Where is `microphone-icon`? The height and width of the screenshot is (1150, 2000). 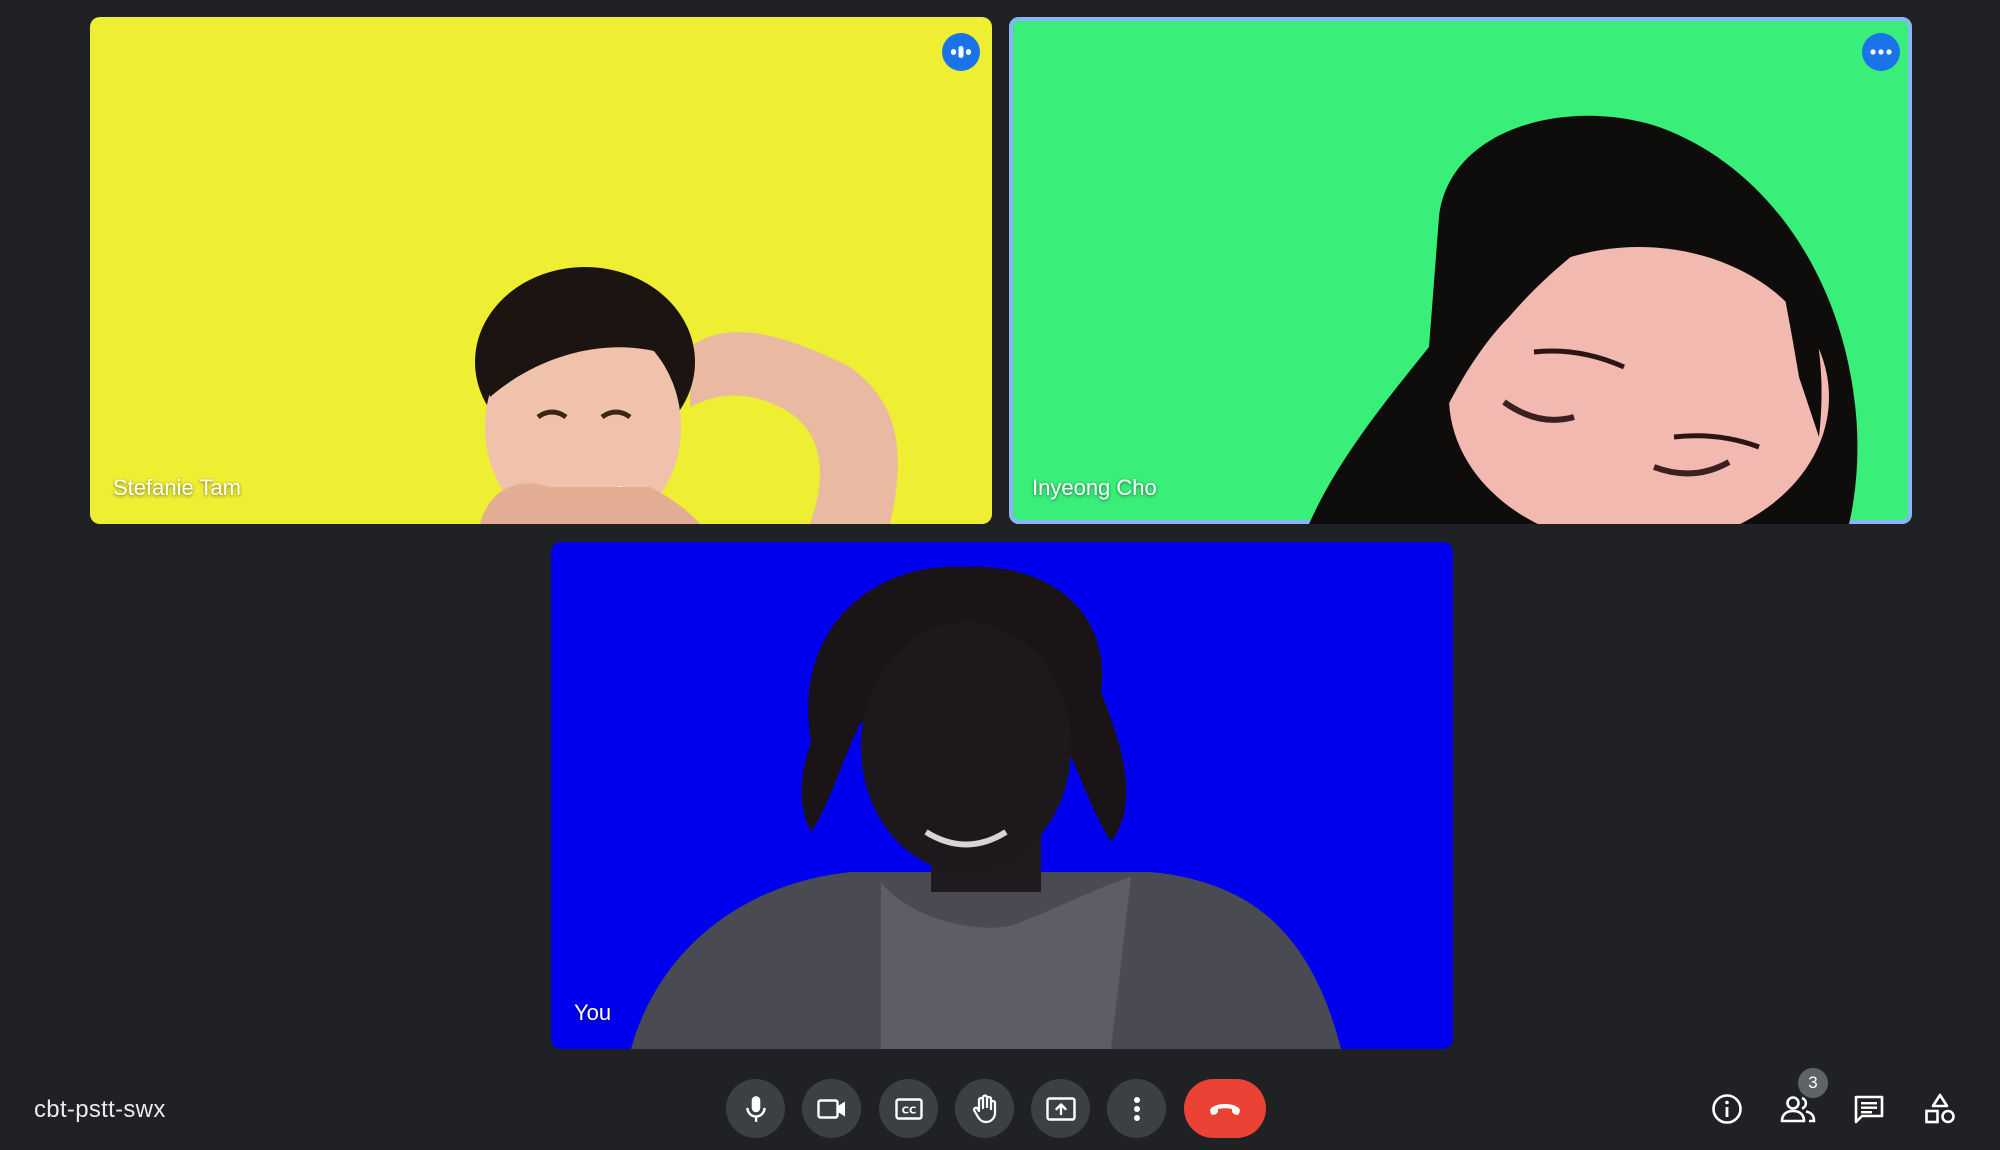 microphone-icon is located at coordinates (755, 1108).